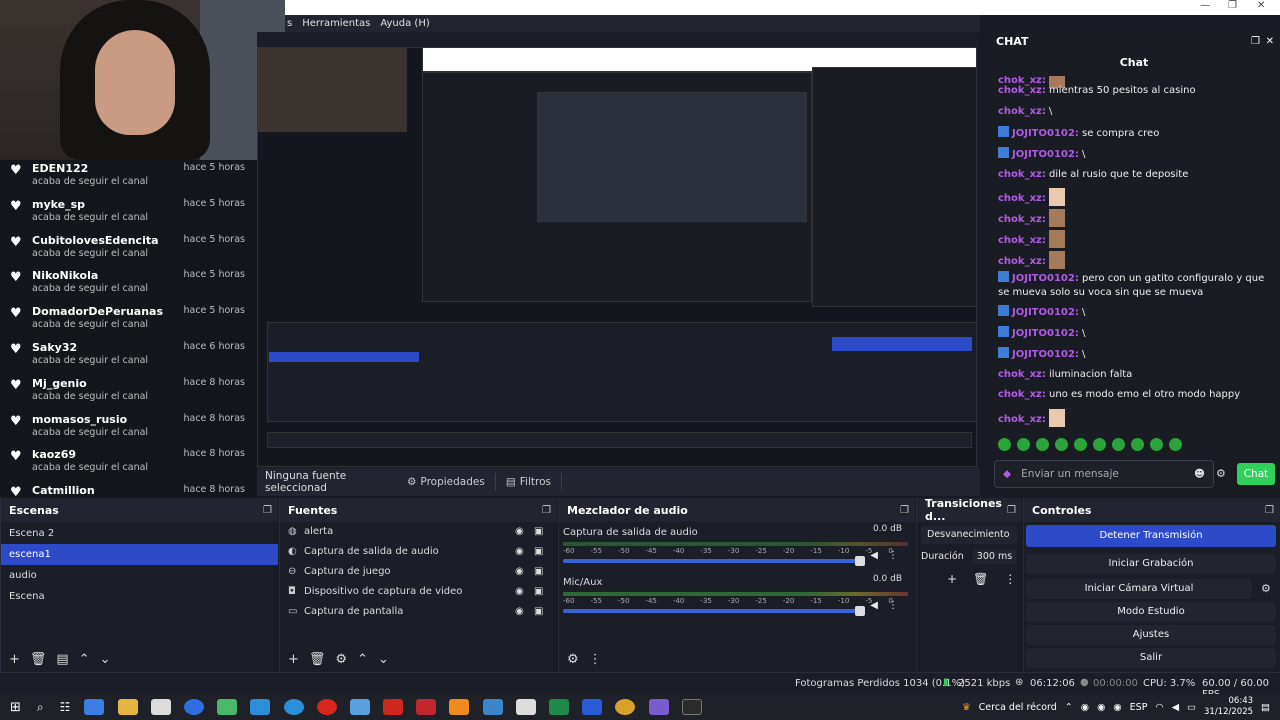 The height and width of the screenshot is (720, 1280). Describe the element at coordinates (1139, 707) in the screenshot. I see `language-label: ESP` at that location.